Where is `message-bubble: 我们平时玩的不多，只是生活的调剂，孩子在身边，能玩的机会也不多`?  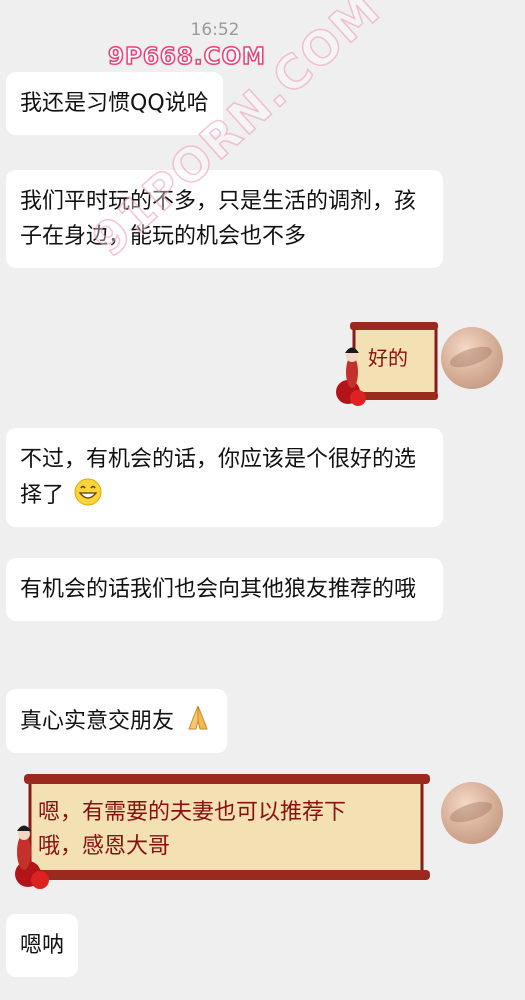
message-bubble: 我们平时玩的不多，只是生活的调剂，孩子在身边，能玩的机会也不多 is located at coordinates (224, 219).